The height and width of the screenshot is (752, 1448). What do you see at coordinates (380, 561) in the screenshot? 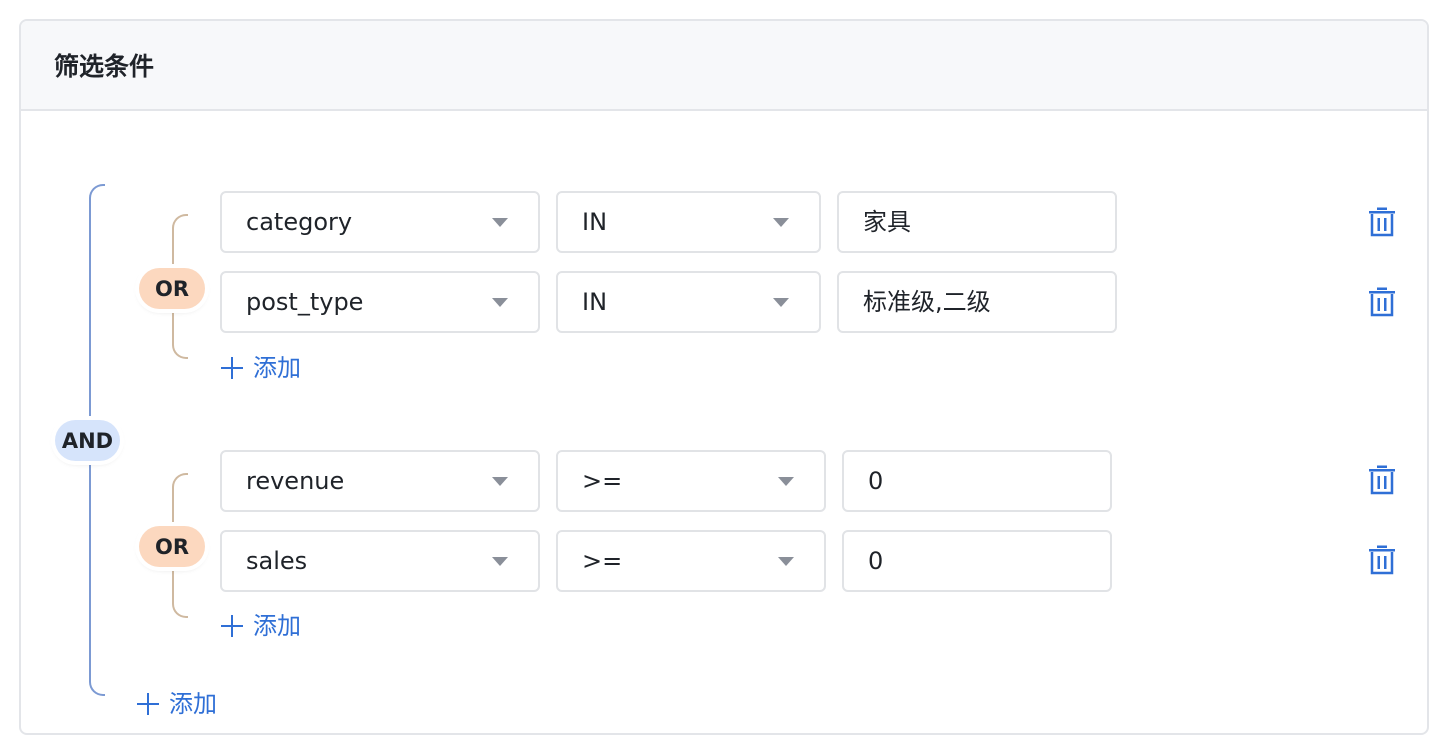
I see `field-select: sales` at bounding box center [380, 561].